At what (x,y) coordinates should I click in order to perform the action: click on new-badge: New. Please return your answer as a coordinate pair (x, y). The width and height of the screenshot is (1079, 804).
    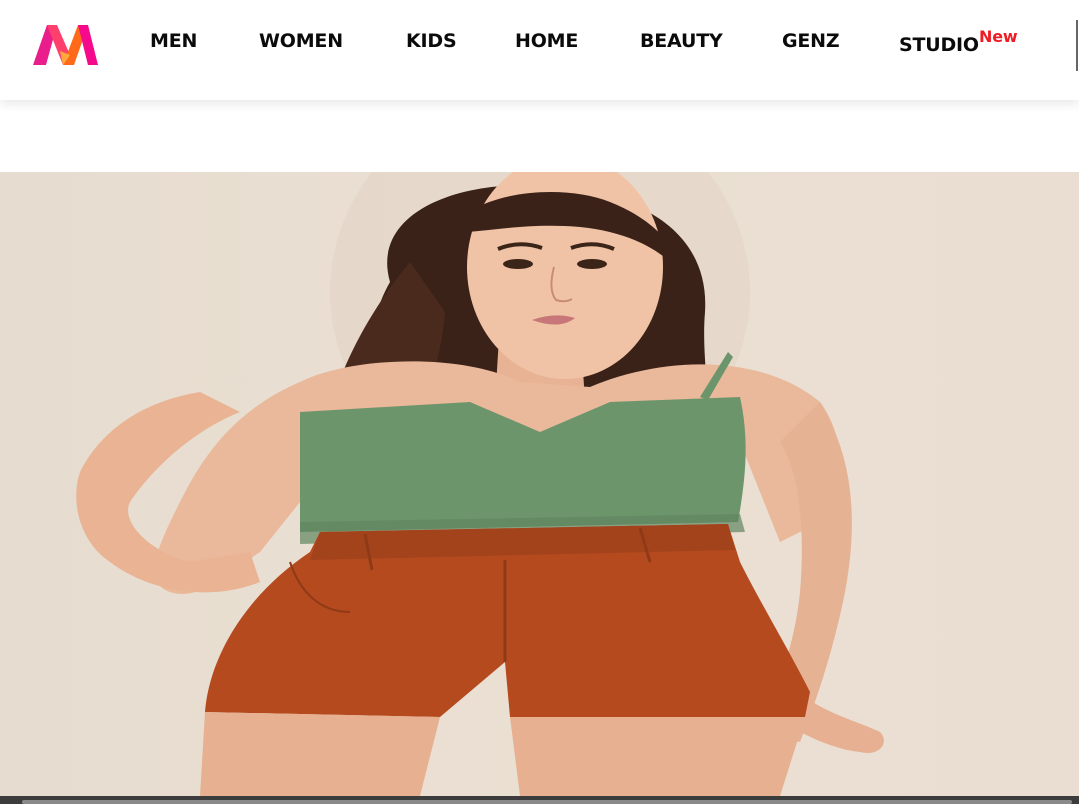
    Looking at the image, I should click on (998, 36).